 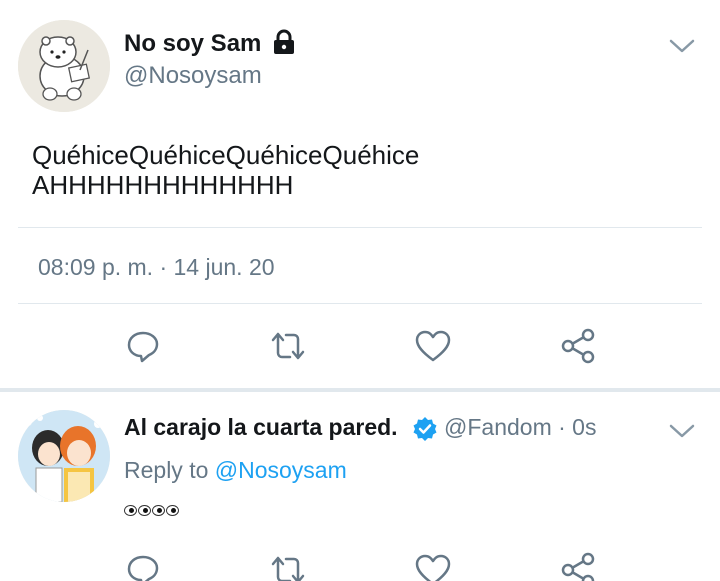 What do you see at coordinates (169, 470) in the screenshot?
I see `reply-to-label: Reply to` at bounding box center [169, 470].